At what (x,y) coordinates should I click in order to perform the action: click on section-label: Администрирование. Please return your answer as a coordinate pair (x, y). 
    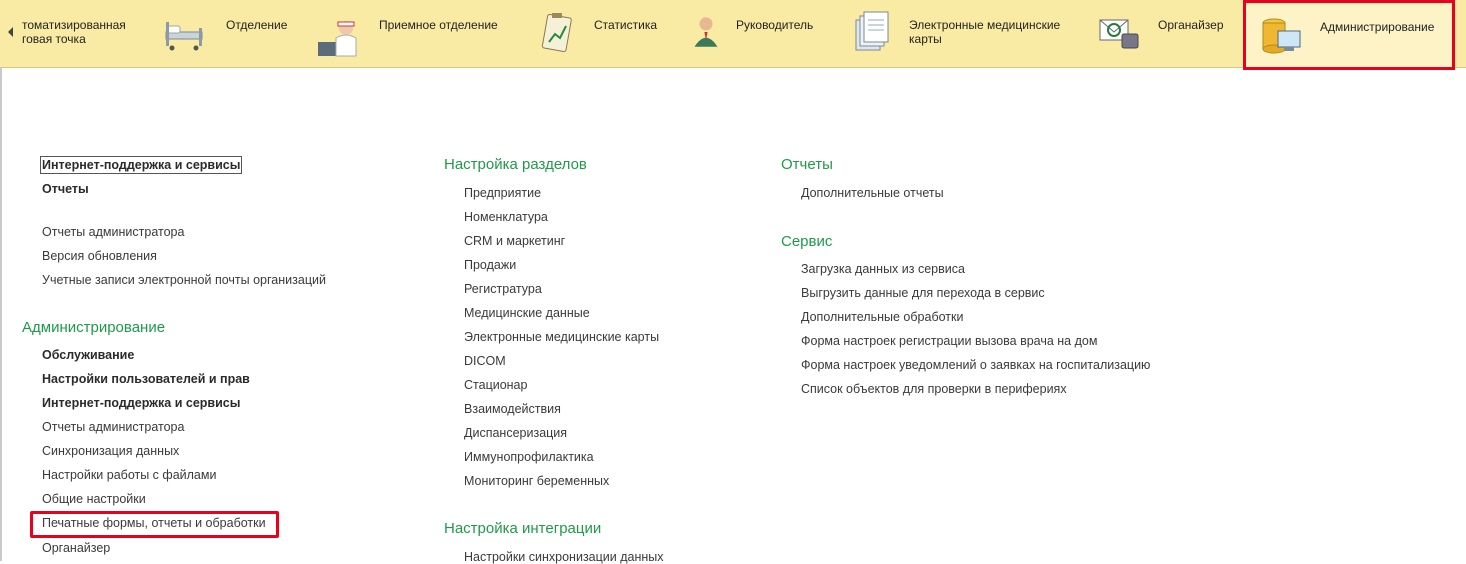
    Looking at the image, I should click on (1377, 27).